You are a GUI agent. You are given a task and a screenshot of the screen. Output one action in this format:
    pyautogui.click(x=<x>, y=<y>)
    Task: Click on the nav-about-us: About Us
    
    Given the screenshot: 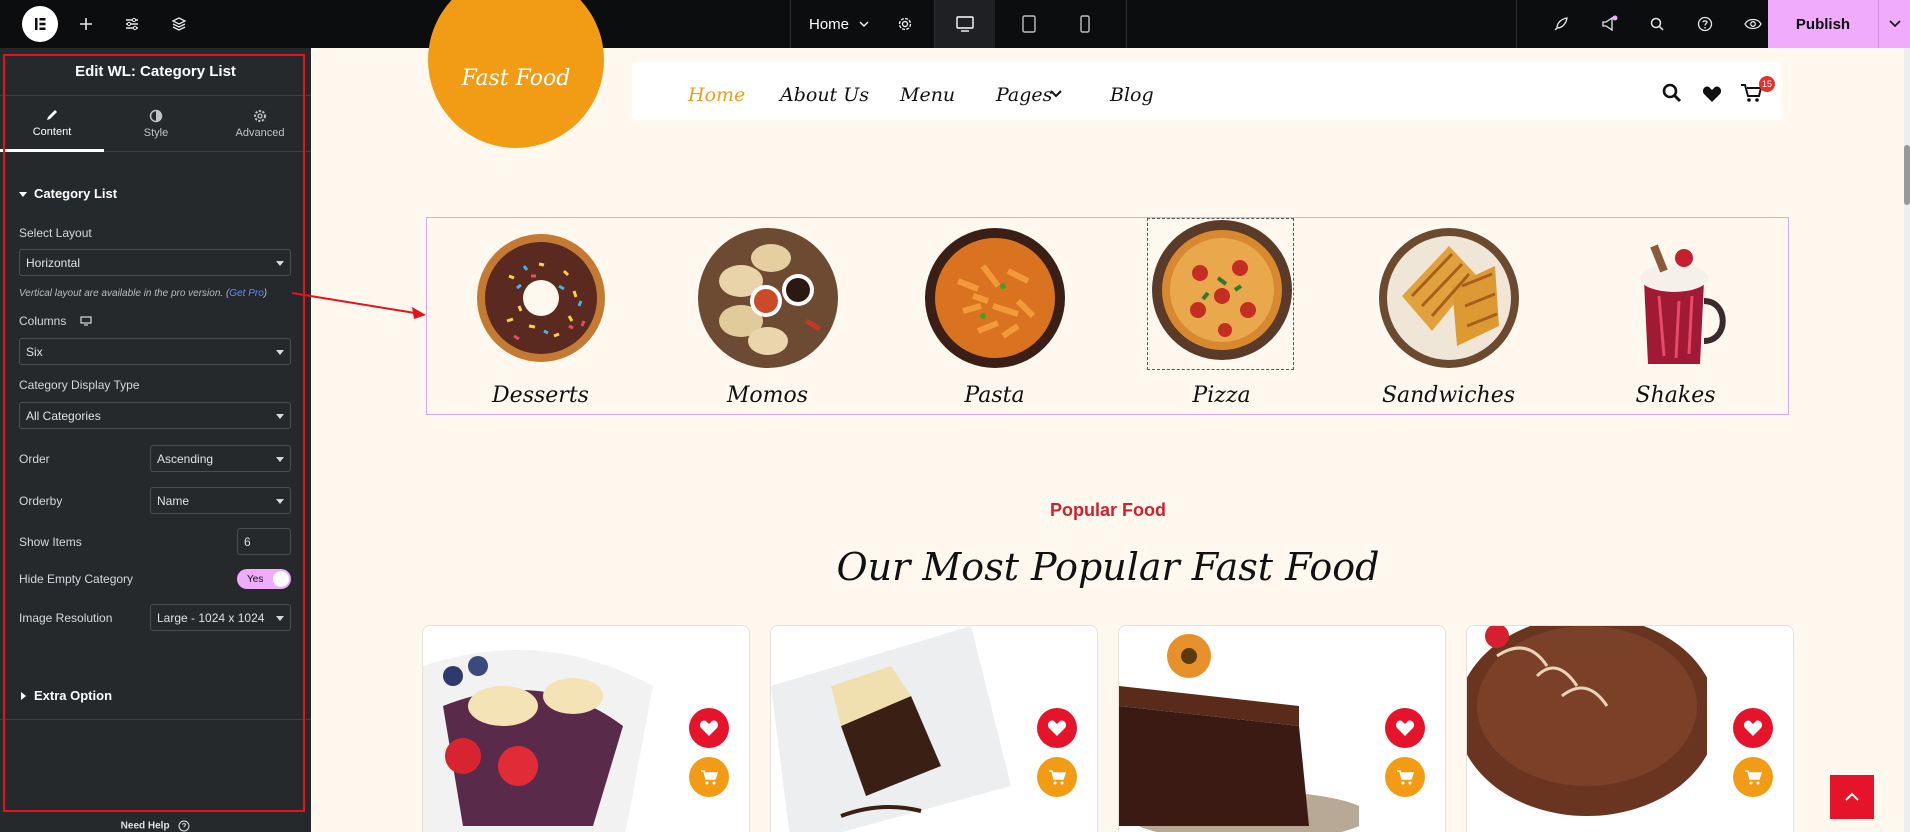 What is the action you would take?
    pyautogui.click(x=824, y=95)
    